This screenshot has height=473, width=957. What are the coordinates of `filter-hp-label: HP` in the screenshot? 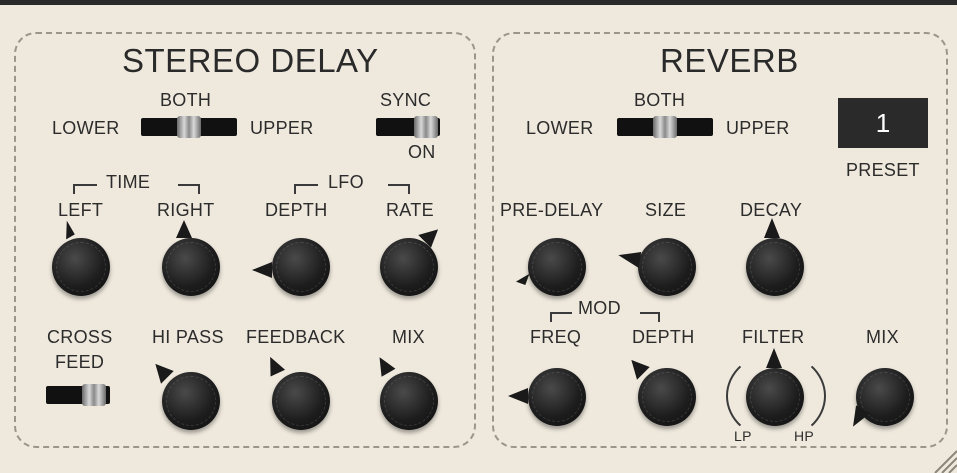 It's located at (804, 436).